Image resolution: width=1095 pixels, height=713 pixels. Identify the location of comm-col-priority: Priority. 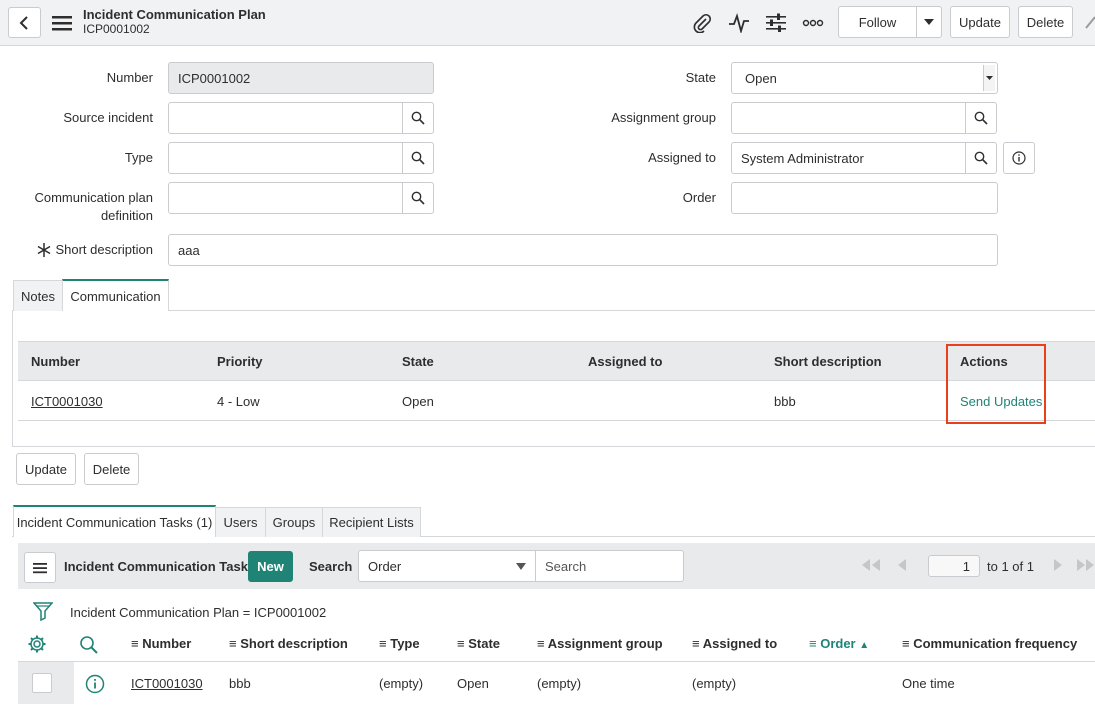
(240, 361).